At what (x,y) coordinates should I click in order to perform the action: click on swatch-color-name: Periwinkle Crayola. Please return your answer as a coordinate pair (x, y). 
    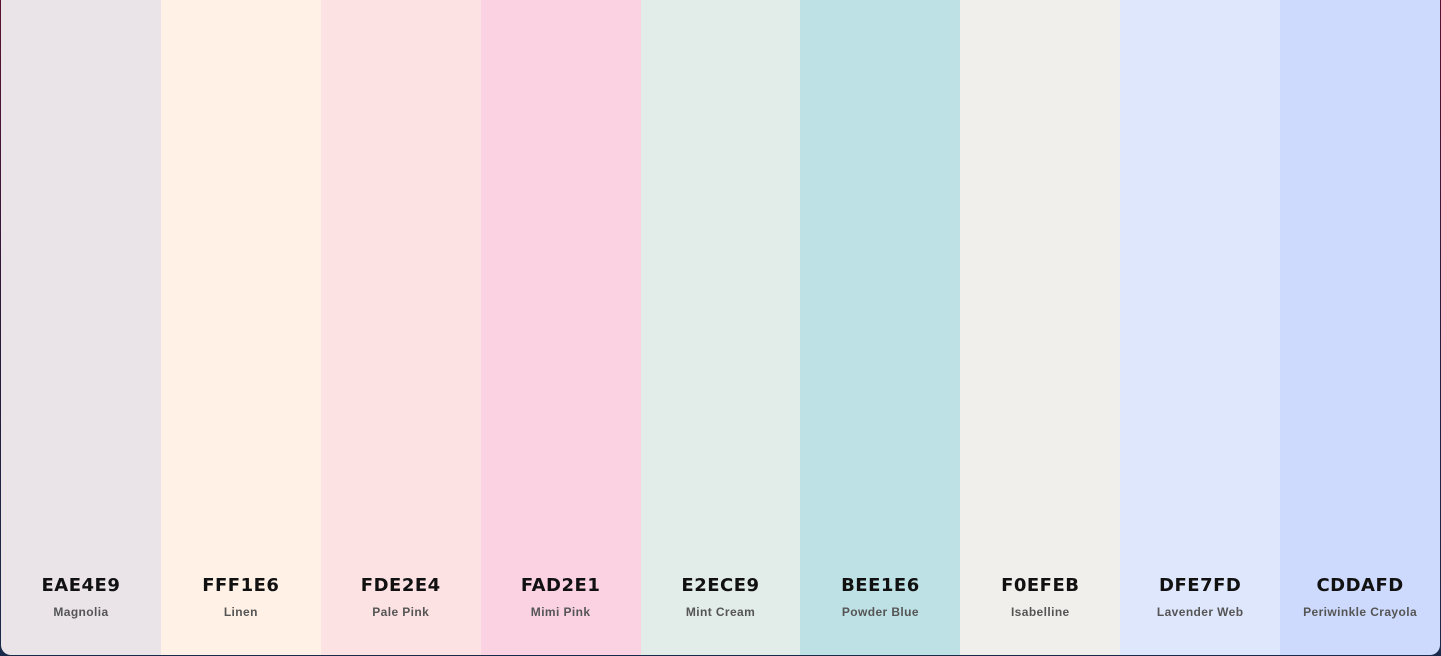
    Looking at the image, I should click on (1360, 612).